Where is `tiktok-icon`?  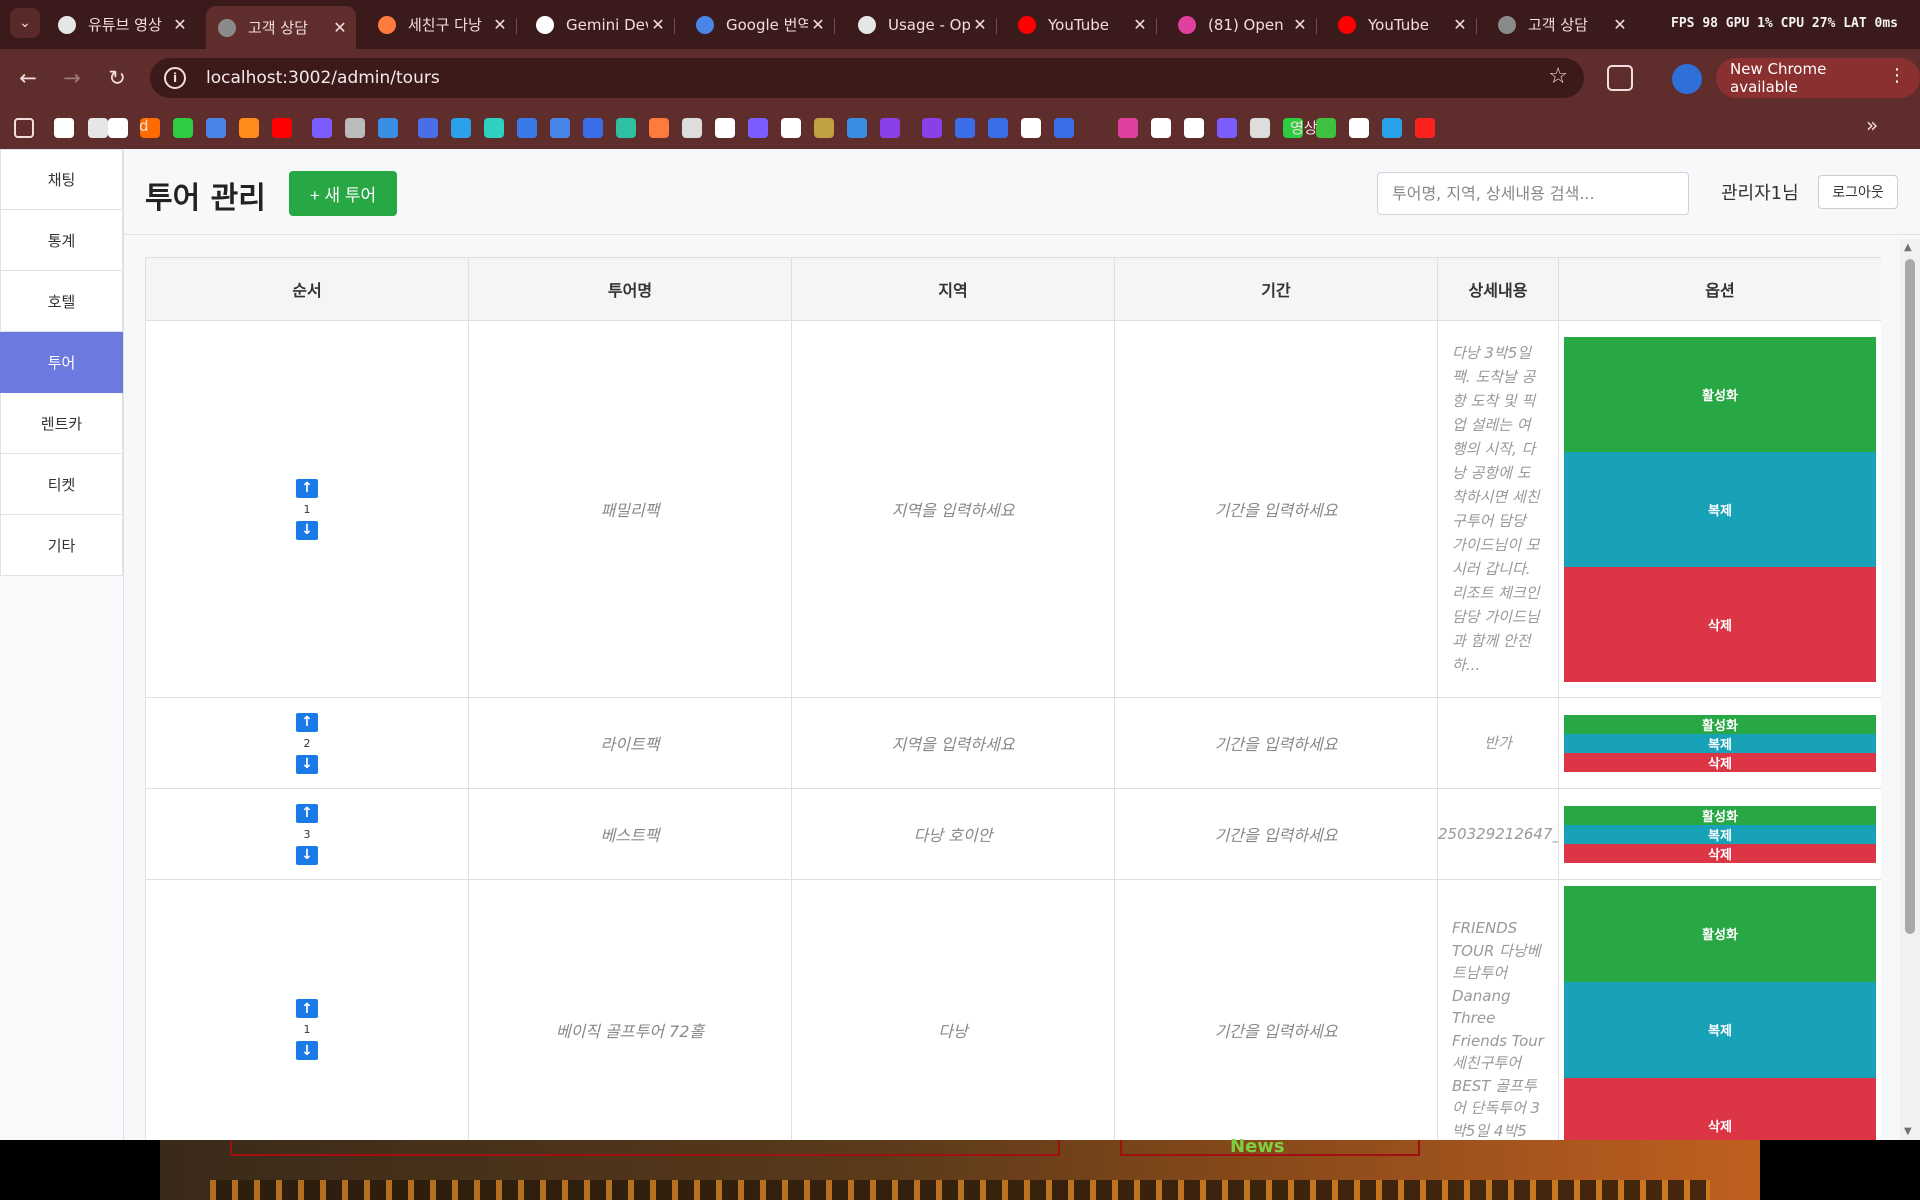 tiktok-icon is located at coordinates (758, 128).